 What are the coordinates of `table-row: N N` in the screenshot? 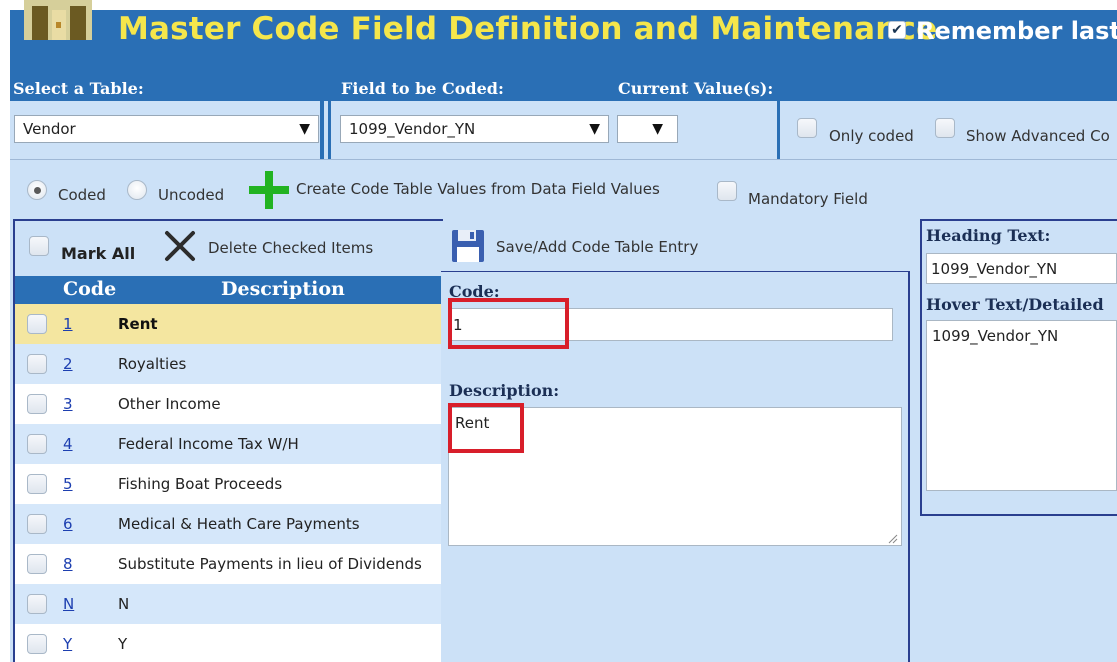 It's located at (228, 604).